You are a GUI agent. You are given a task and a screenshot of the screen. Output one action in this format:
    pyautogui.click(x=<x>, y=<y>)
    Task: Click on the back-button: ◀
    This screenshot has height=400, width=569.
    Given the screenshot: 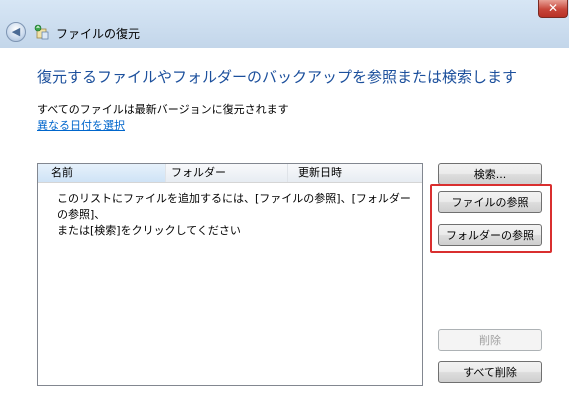 What is the action you would take?
    pyautogui.click(x=16, y=32)
    